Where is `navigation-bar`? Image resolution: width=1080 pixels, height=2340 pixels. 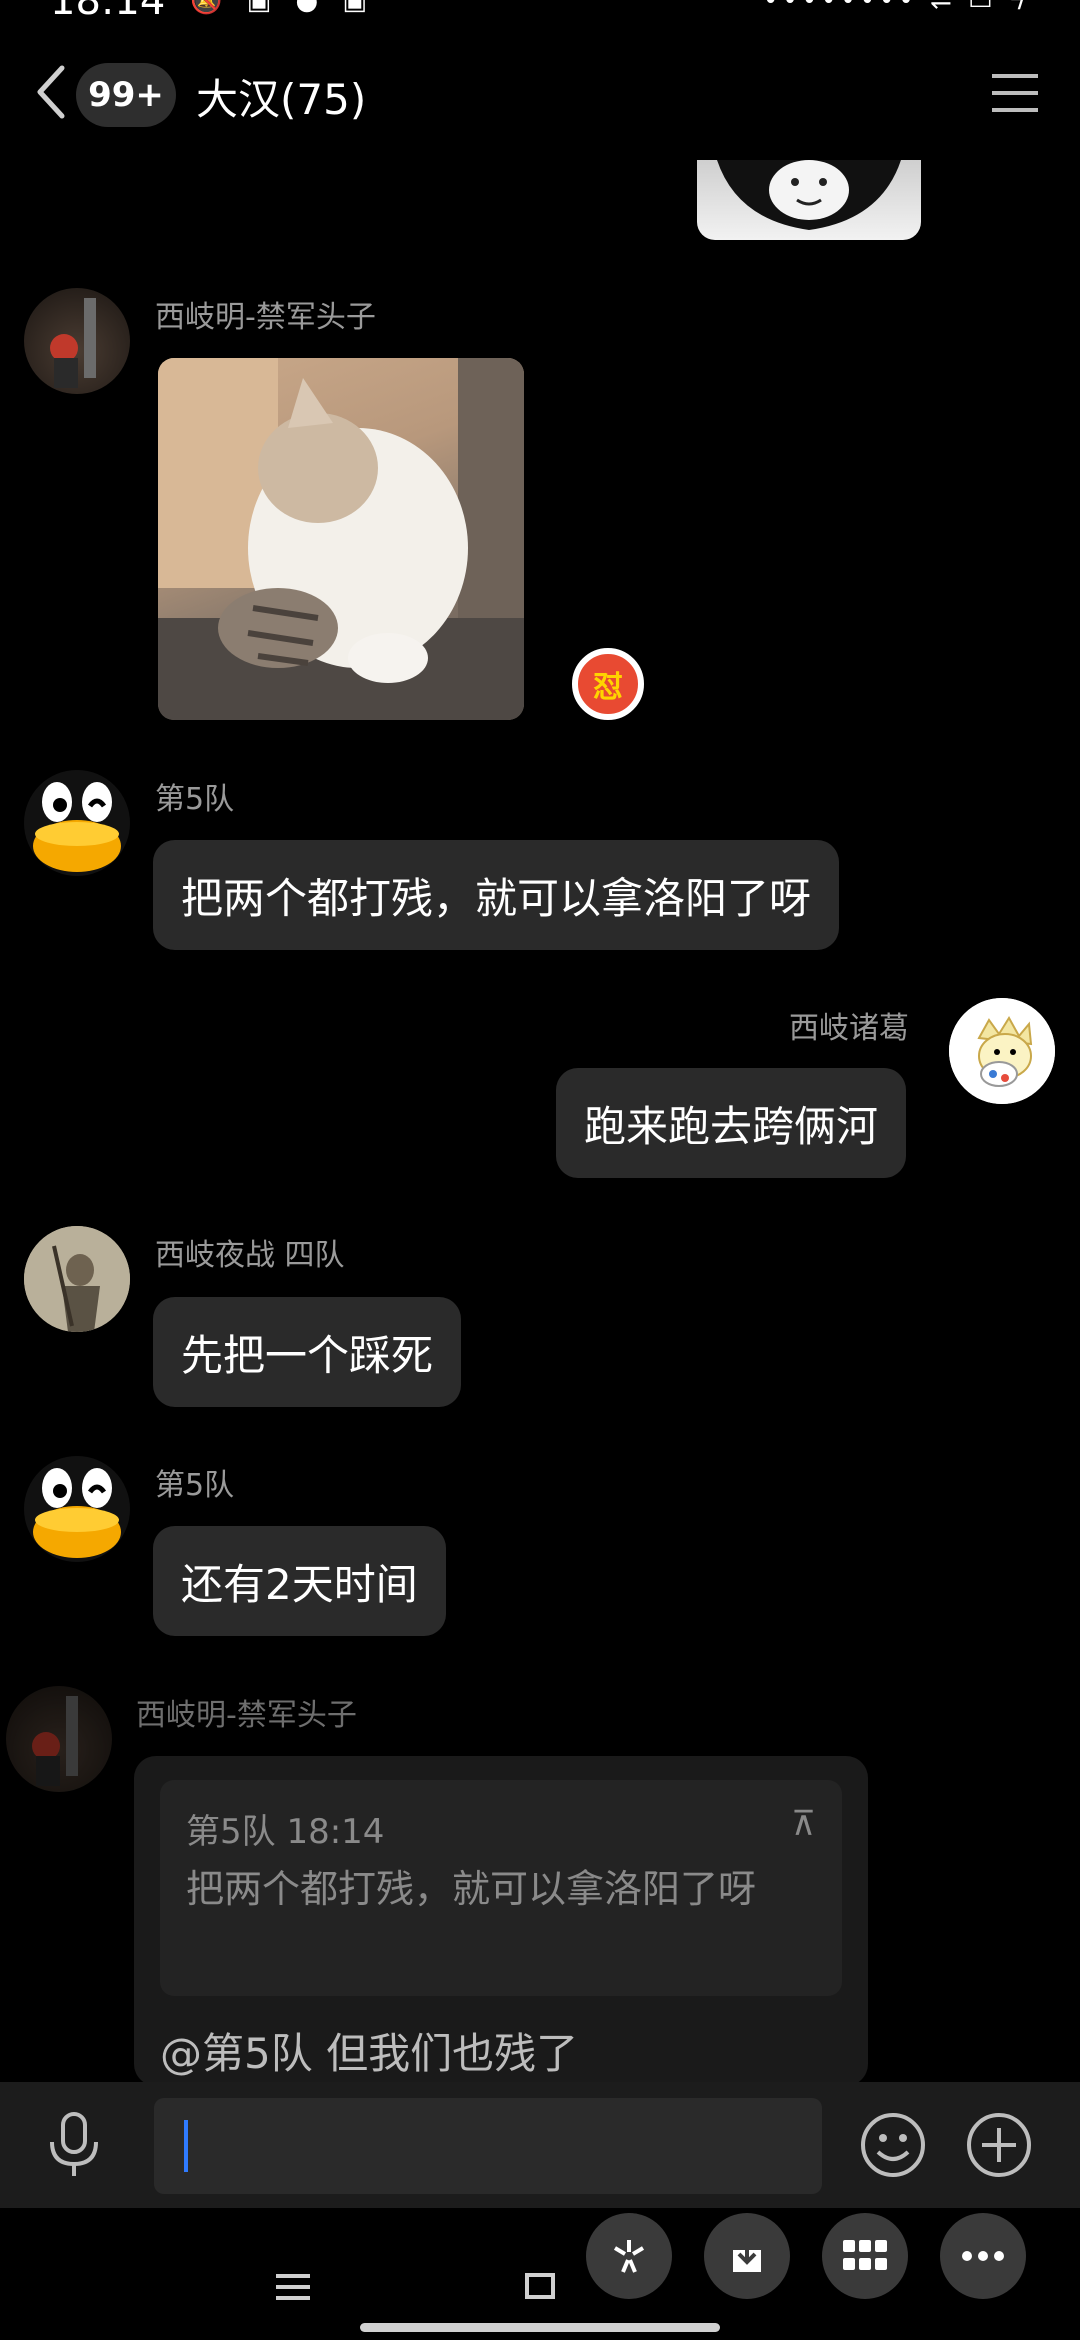 navigation-bar is located at coordinates (540, 2274).